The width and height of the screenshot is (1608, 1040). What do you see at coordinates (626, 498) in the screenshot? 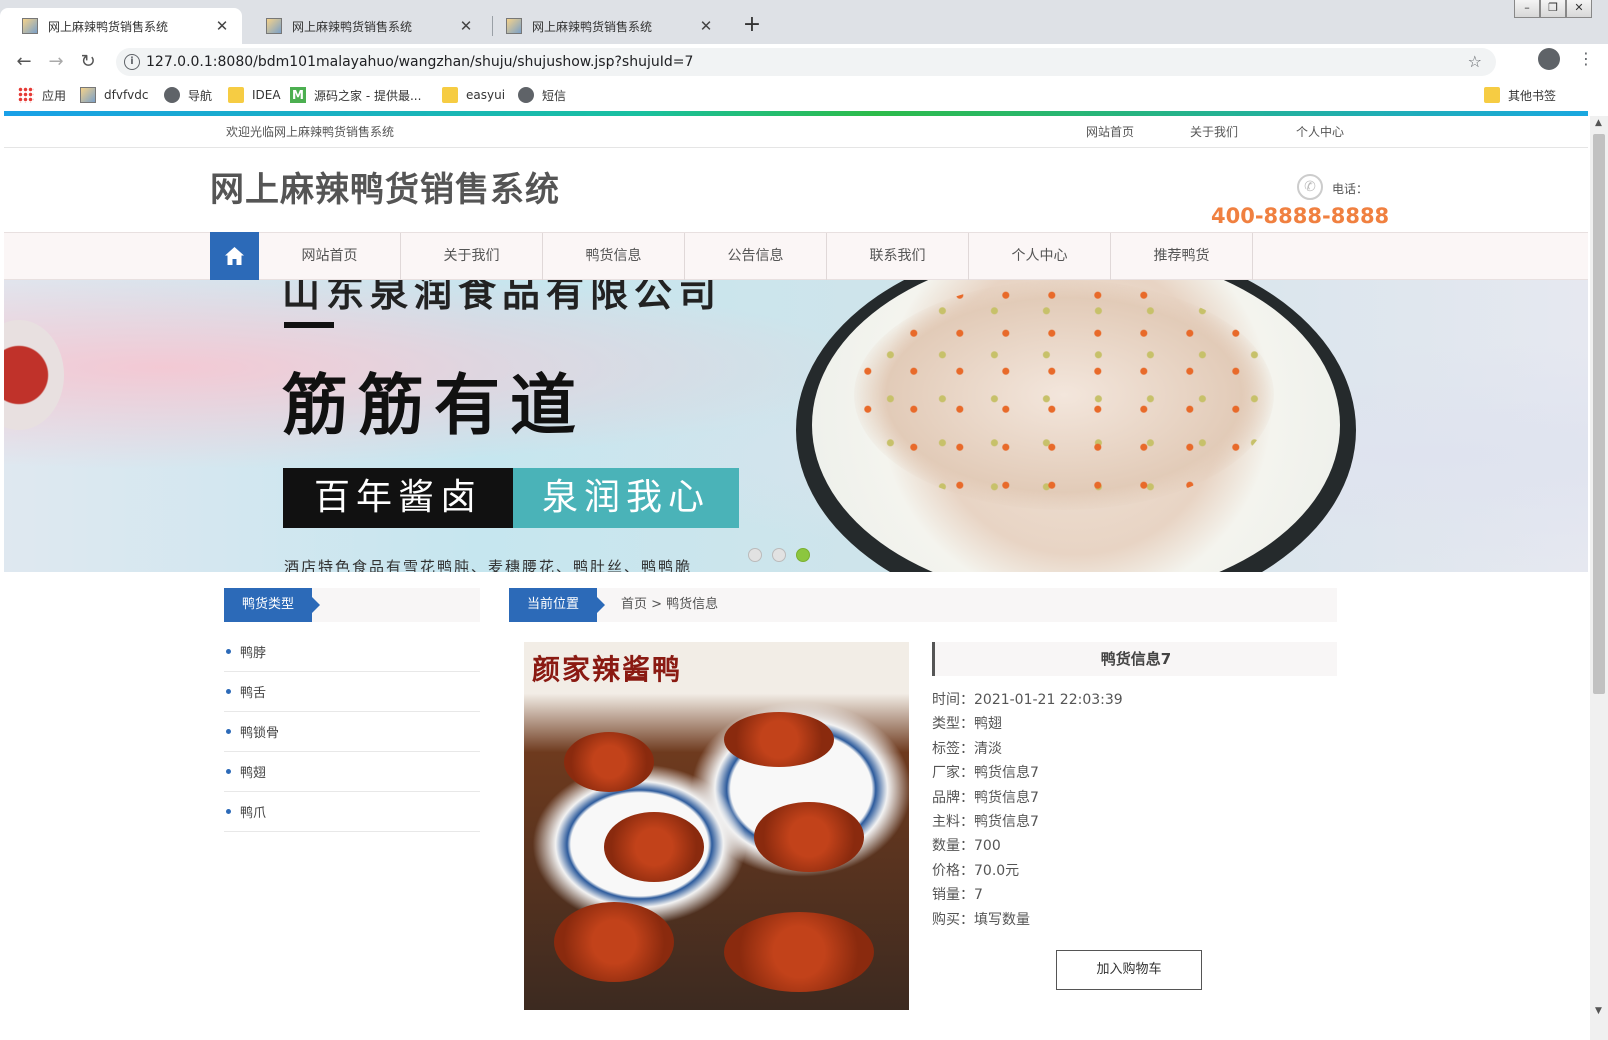
I see `banner-slogan-right: 泉润我心` at bounding box center [626, 498].